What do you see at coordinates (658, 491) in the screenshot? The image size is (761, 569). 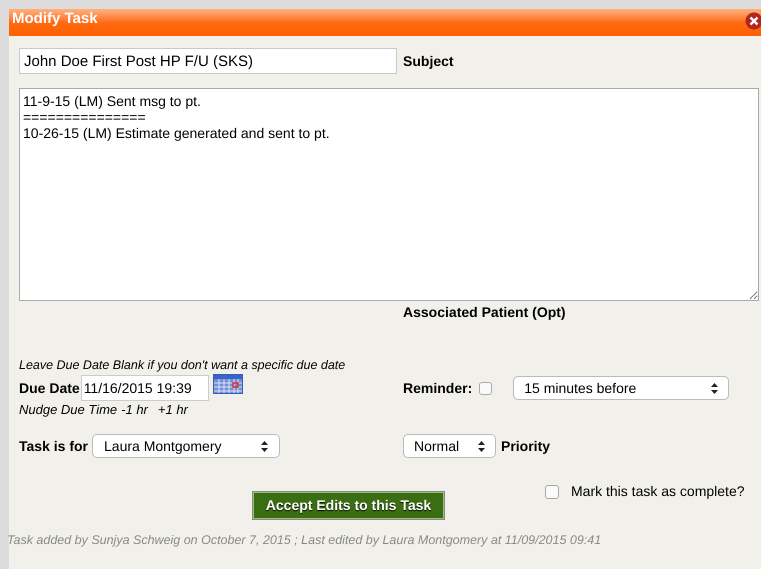 I see `complete-label: Mark this task as complete?` at bounding box center [658, 491].